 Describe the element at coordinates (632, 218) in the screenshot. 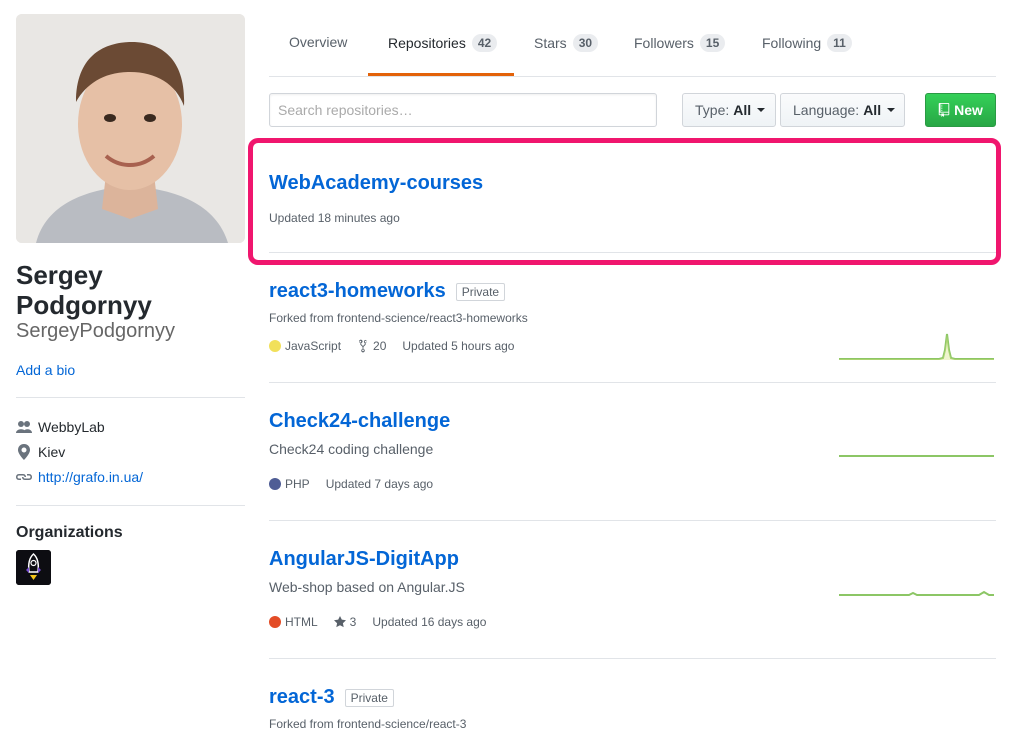

I see `repo-meta: Updated 18 minutes ago` at that location.